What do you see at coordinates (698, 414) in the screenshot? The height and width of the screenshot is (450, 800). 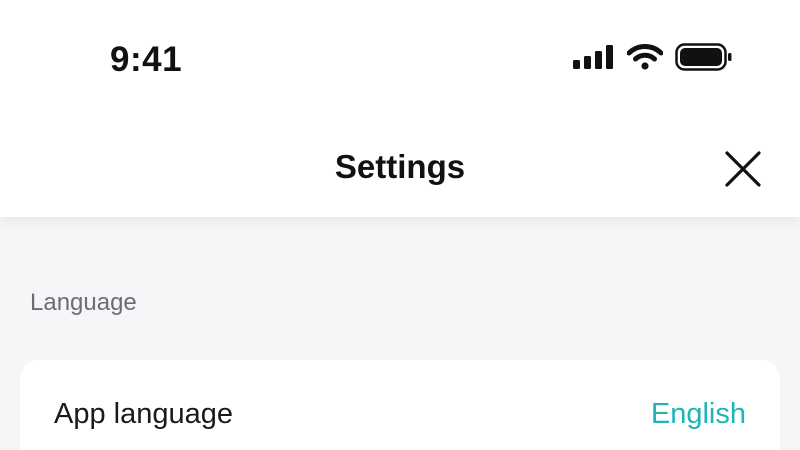 I see `app-language-value: English` at bounding box center [698, 414].